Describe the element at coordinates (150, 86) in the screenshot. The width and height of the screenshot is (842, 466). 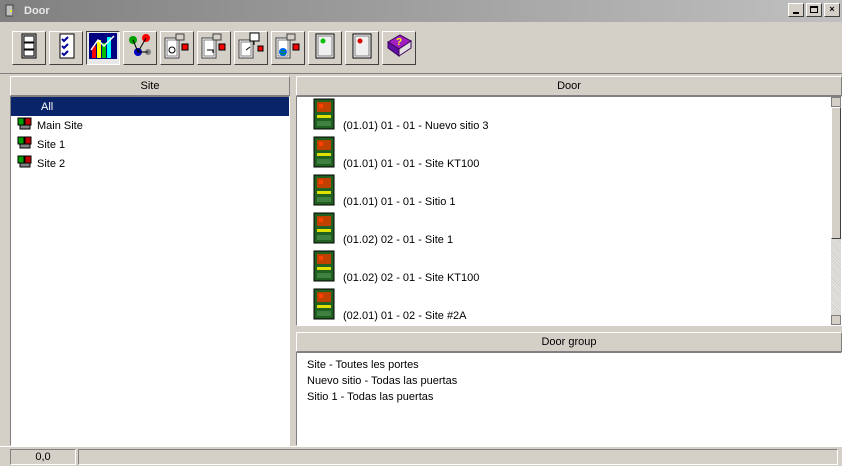
I see `site-panel-header: Site` at that location.